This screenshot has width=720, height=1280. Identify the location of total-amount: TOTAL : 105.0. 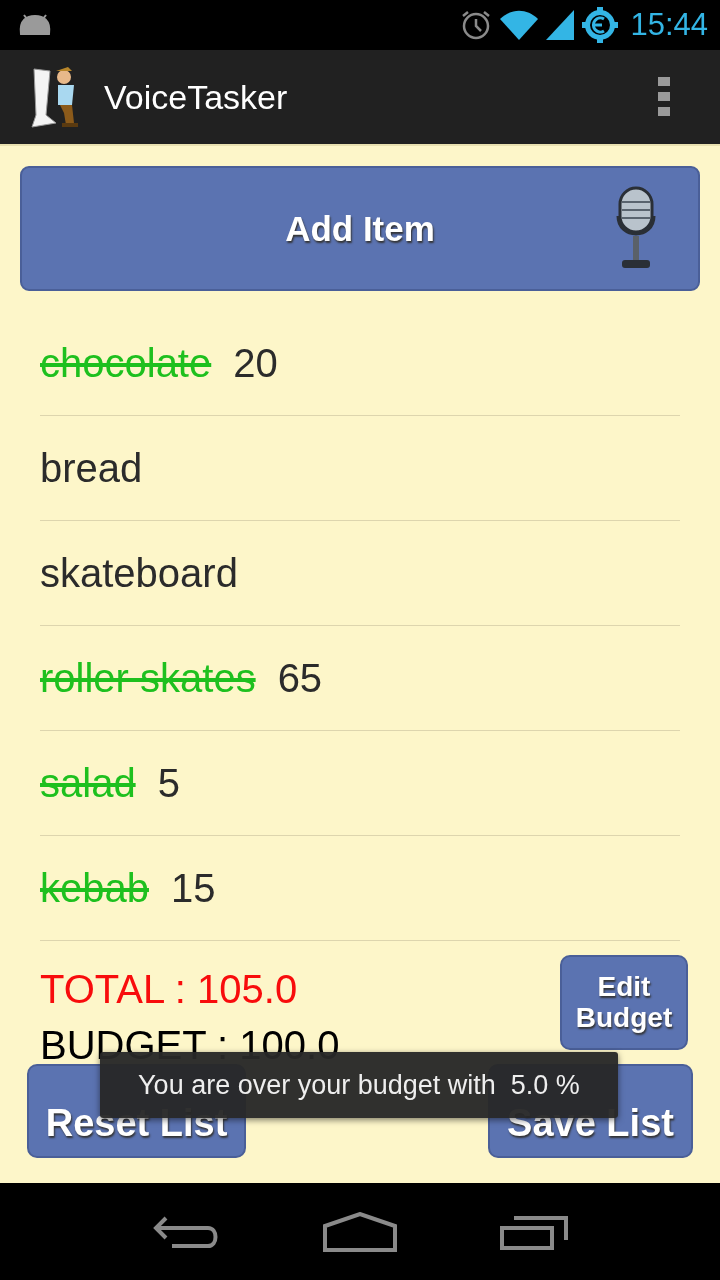
(169, 990).